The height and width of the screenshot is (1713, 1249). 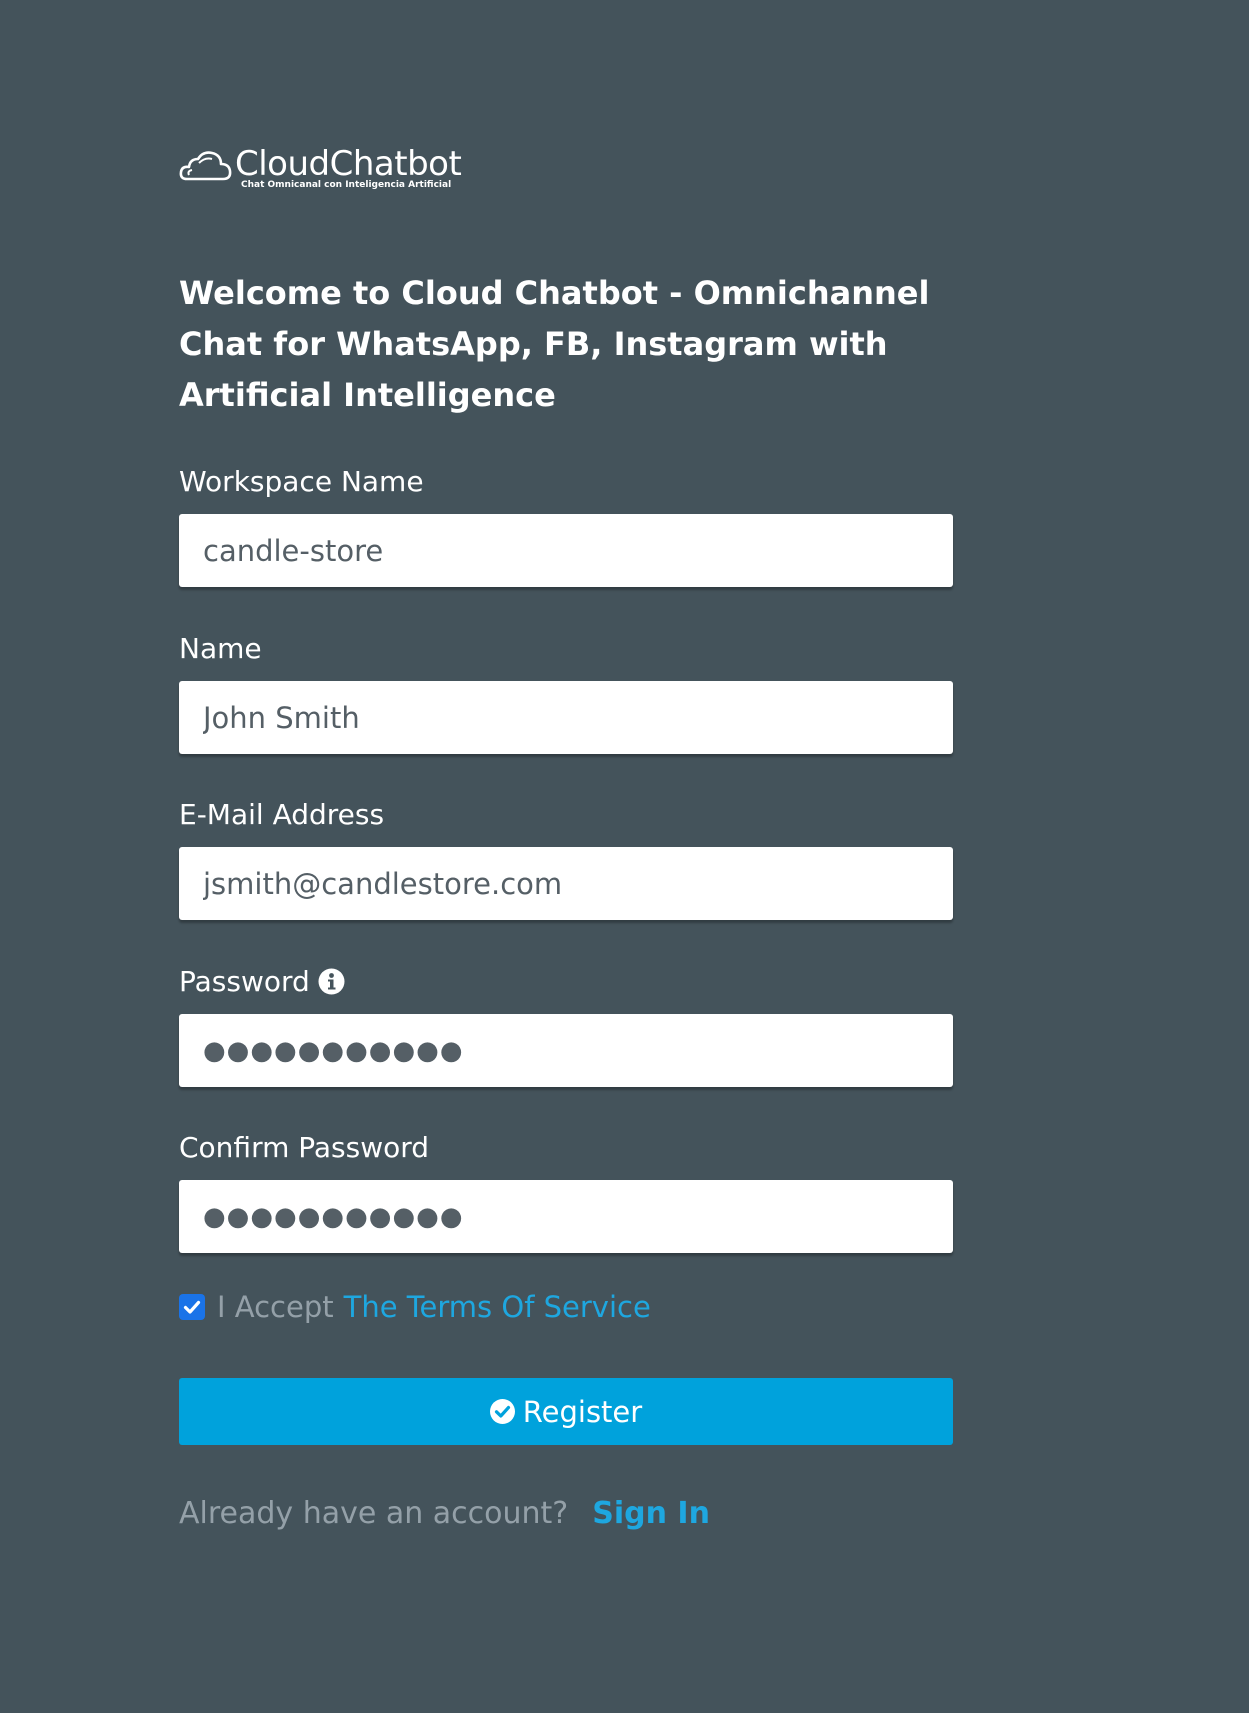 What do you see at coordinates (651, 1513) in the screenshot?
I see `sign-in-link: Sign In` at bounding box center [651, 1513].